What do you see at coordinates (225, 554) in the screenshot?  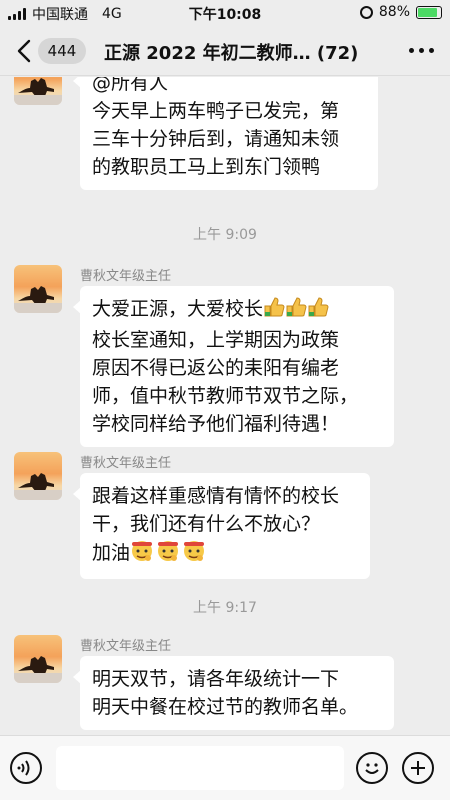 I see `message-line: 加油` at bounding box center [225, 554].